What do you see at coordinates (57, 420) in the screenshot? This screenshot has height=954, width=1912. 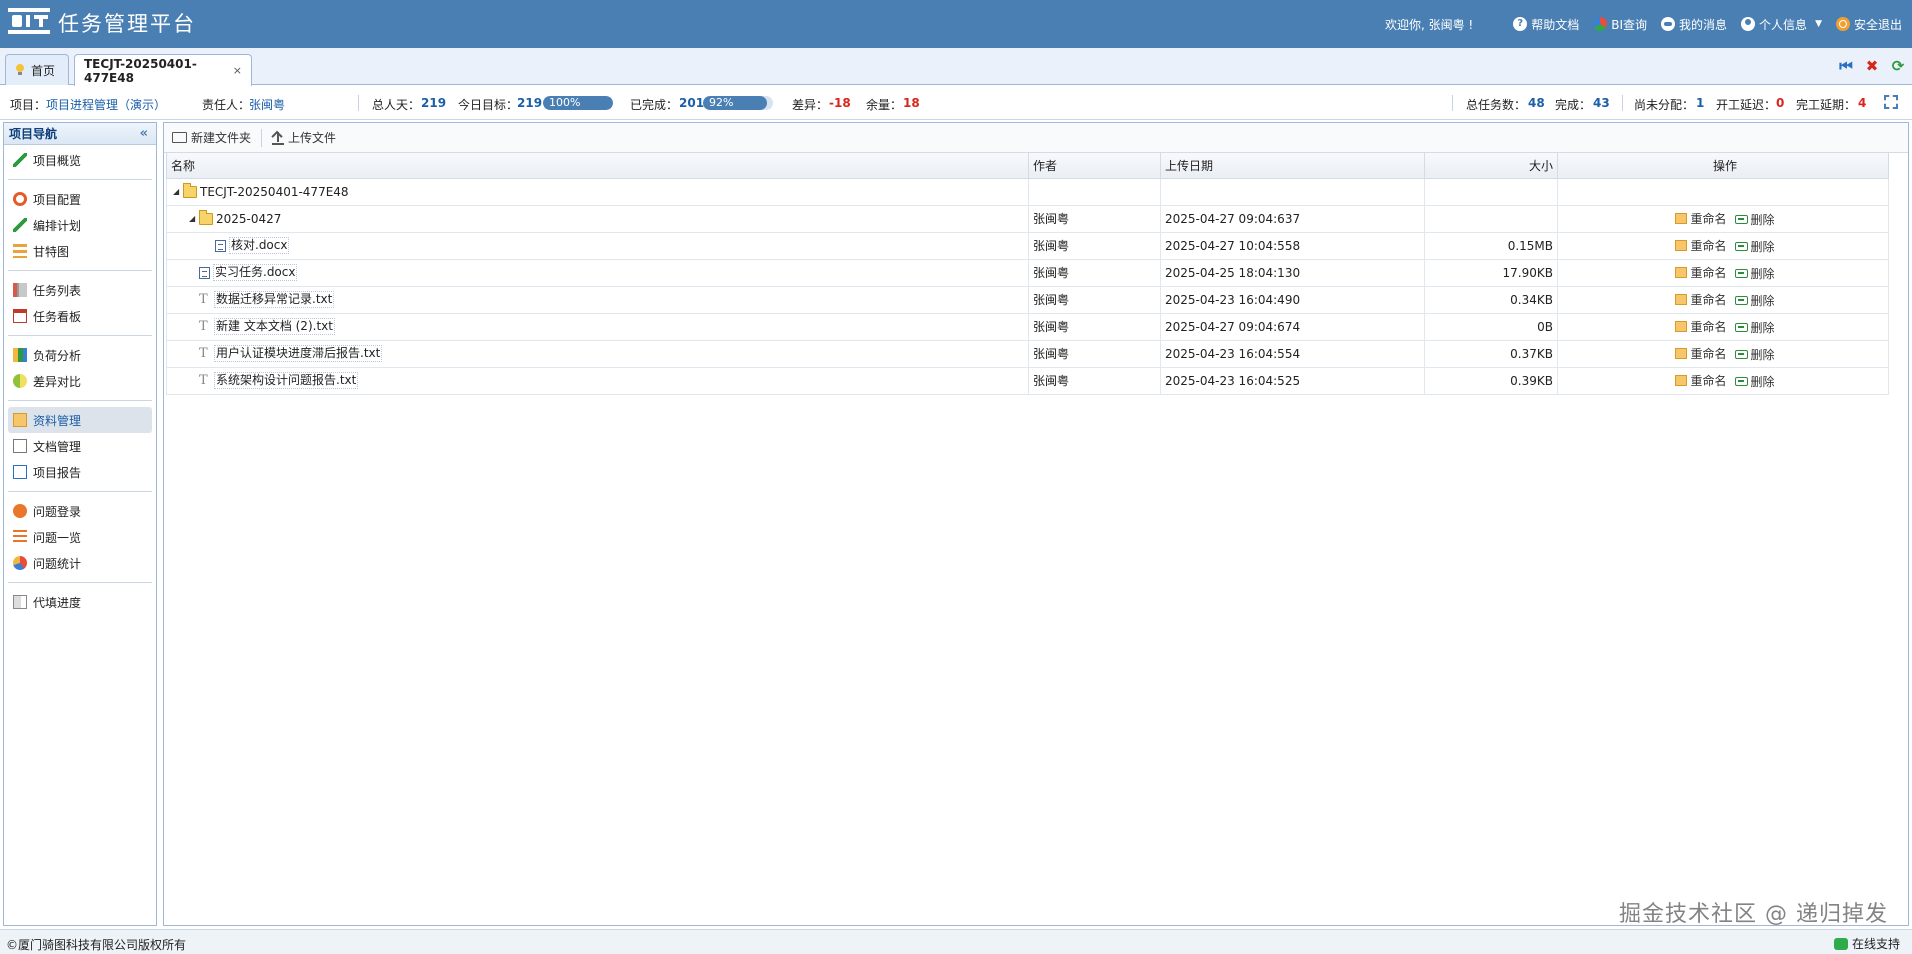 I see `sidebar-item-label: 资料管理` at bounding box center [57, 420].